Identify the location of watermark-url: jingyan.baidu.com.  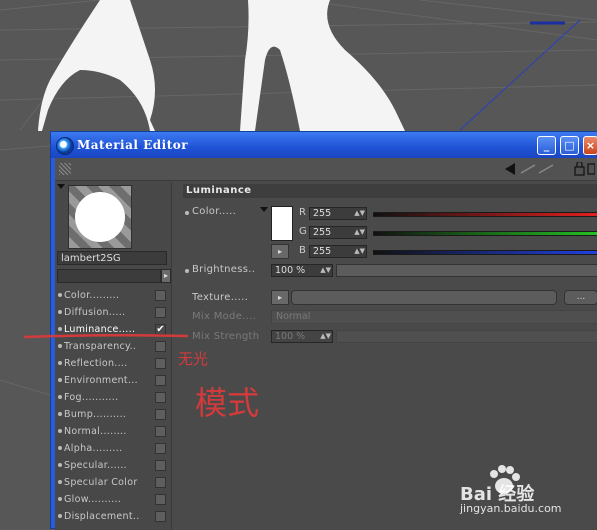
(511, 508).